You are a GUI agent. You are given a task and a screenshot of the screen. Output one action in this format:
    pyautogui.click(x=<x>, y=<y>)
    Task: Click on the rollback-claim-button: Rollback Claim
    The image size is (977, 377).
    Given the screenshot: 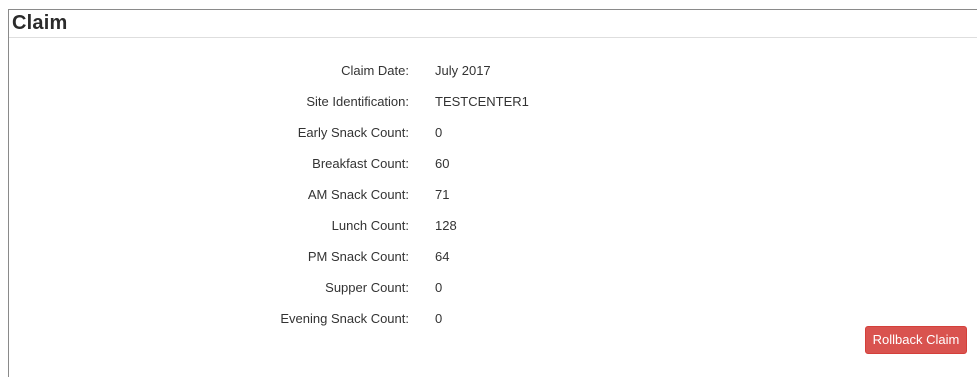 What is the action you would take?
    pyautogui.click(x=916, y=340)
    